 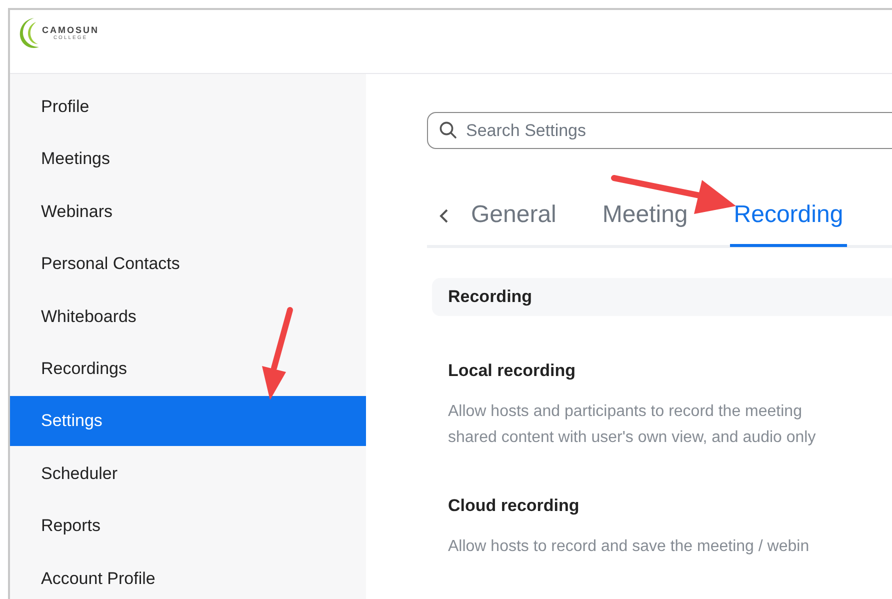 What do you see at coordinates (188, 421) in the screenshot?
I see `sidebar-item: Settings` at bounding box center [188, 421].